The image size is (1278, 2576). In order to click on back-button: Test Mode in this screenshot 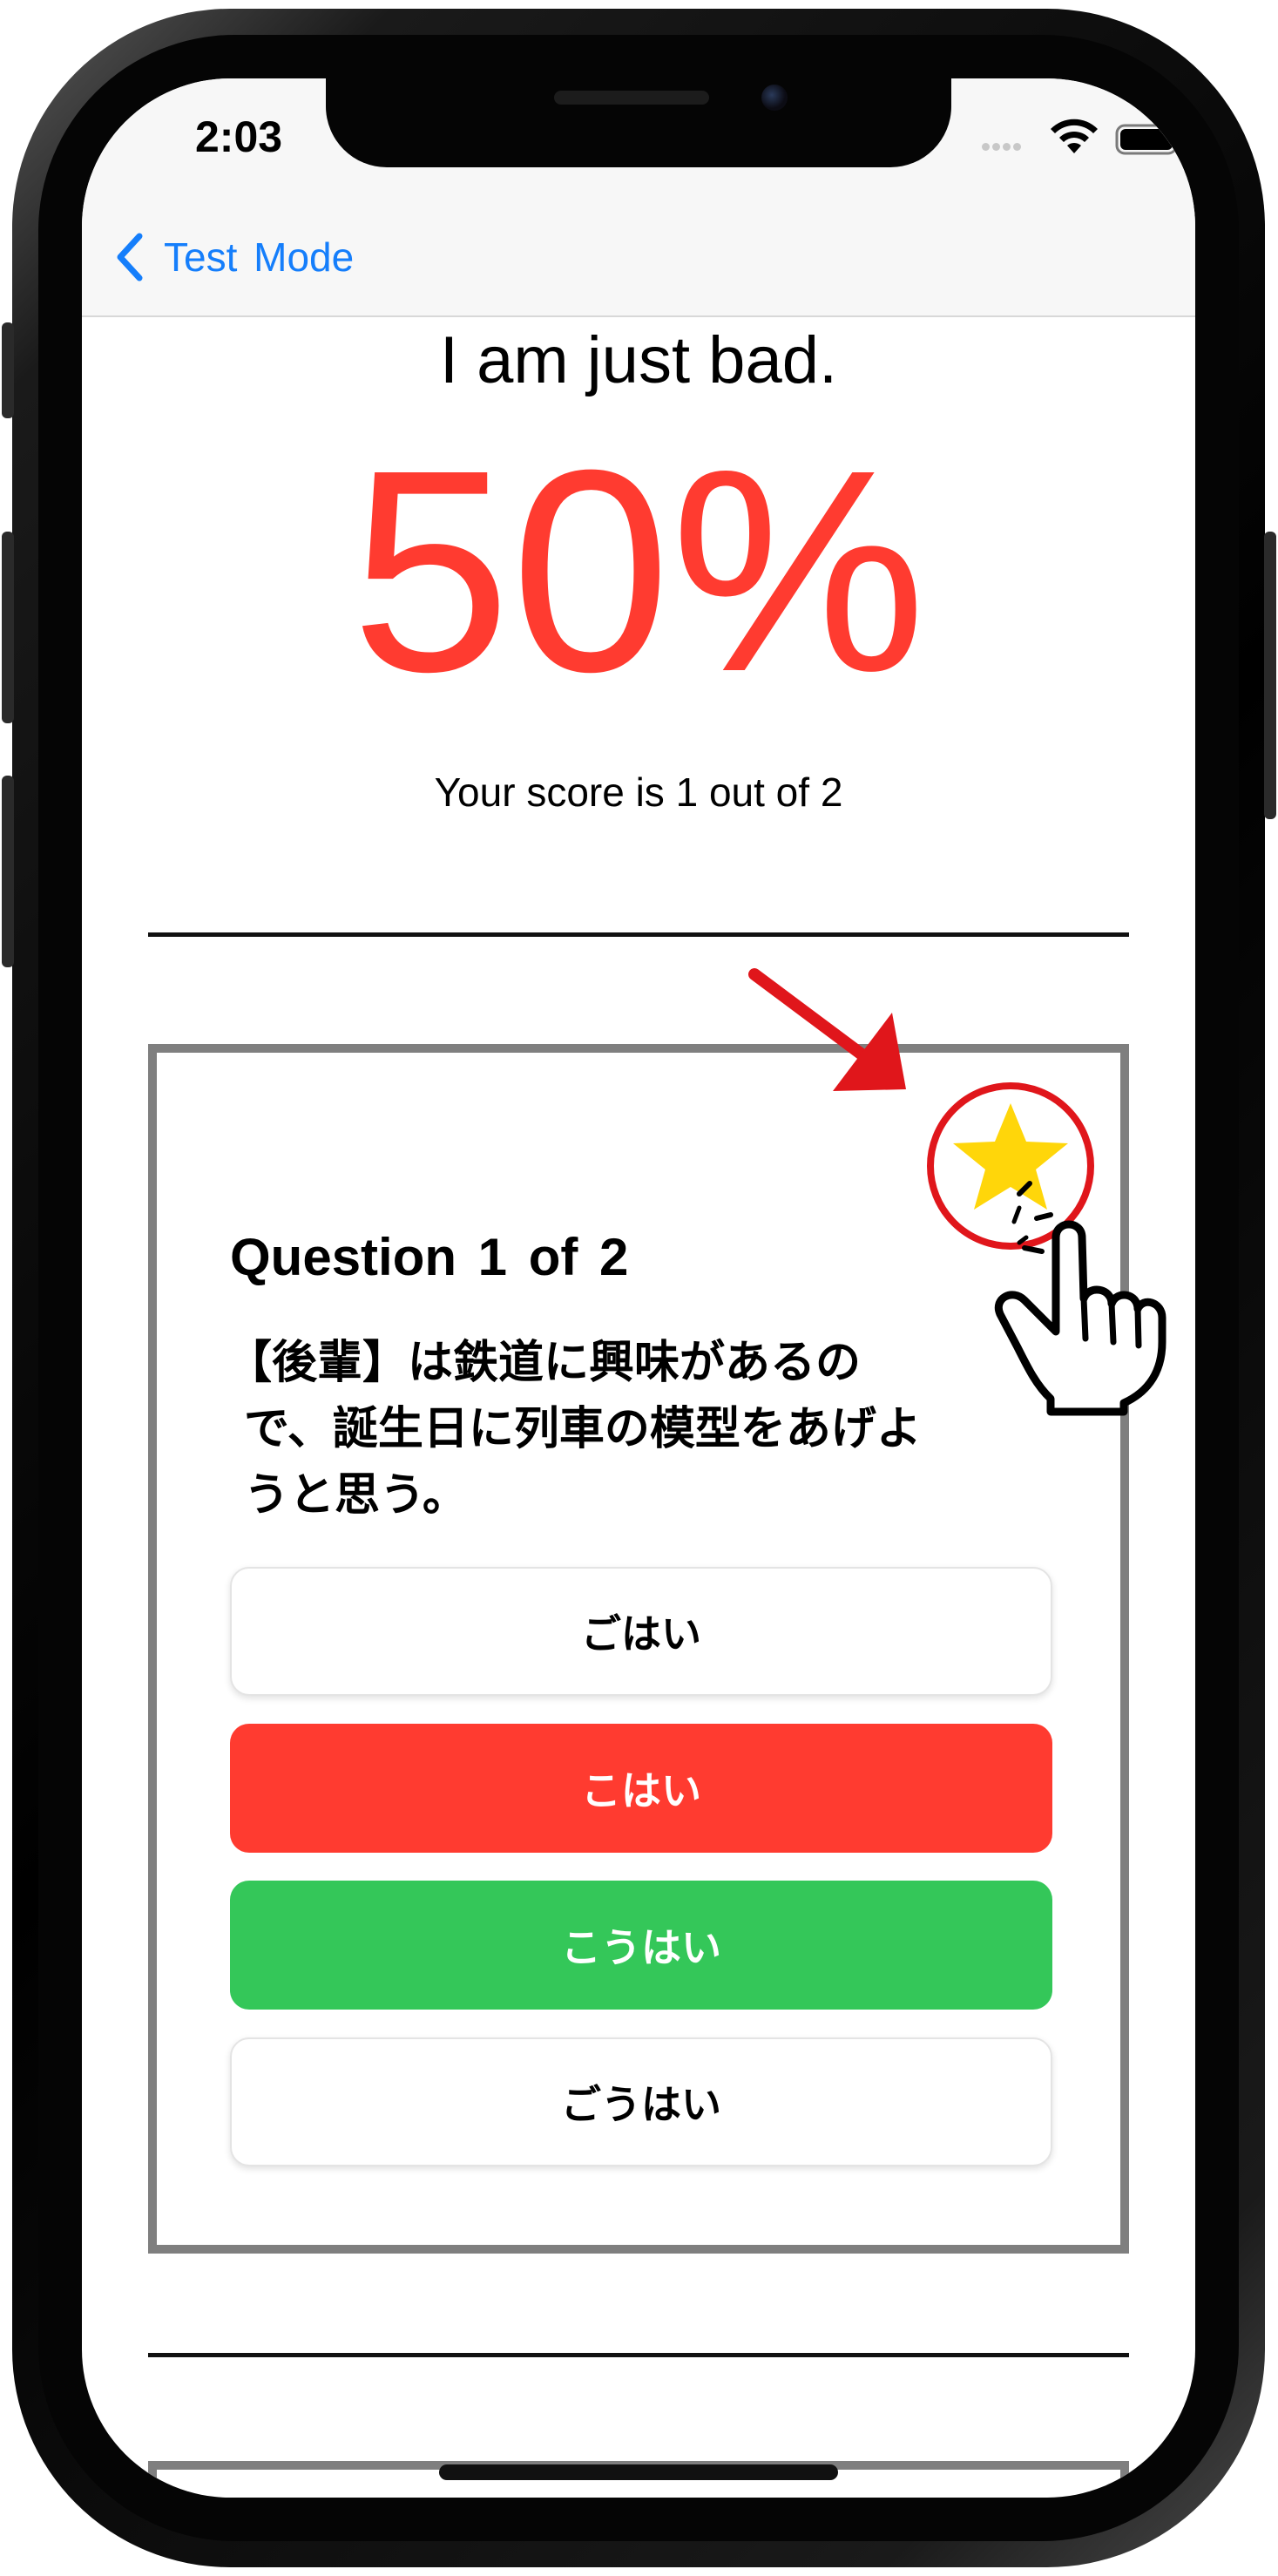, I will do `click(233, 257)`.